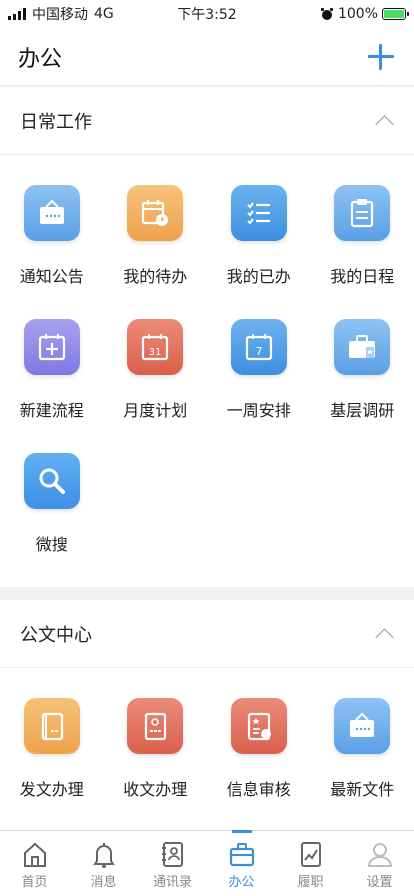  I want to click on app-item: 通知公告, so click(52, 252).